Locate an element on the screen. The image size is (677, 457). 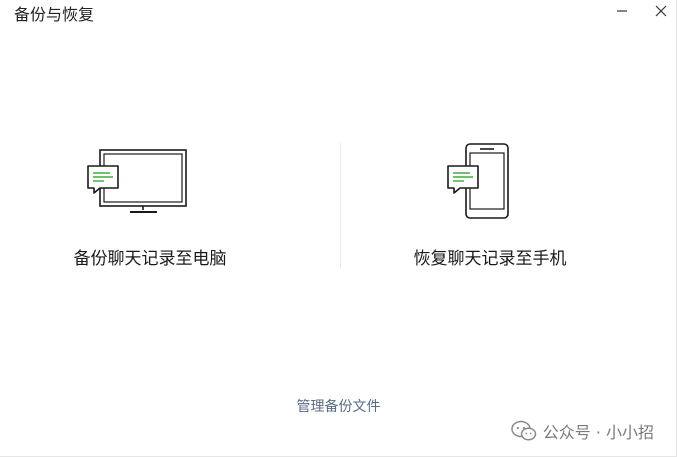
restore-to-phone-label: 恢复聊天记录至手机 is located at coordinates (490, 259).